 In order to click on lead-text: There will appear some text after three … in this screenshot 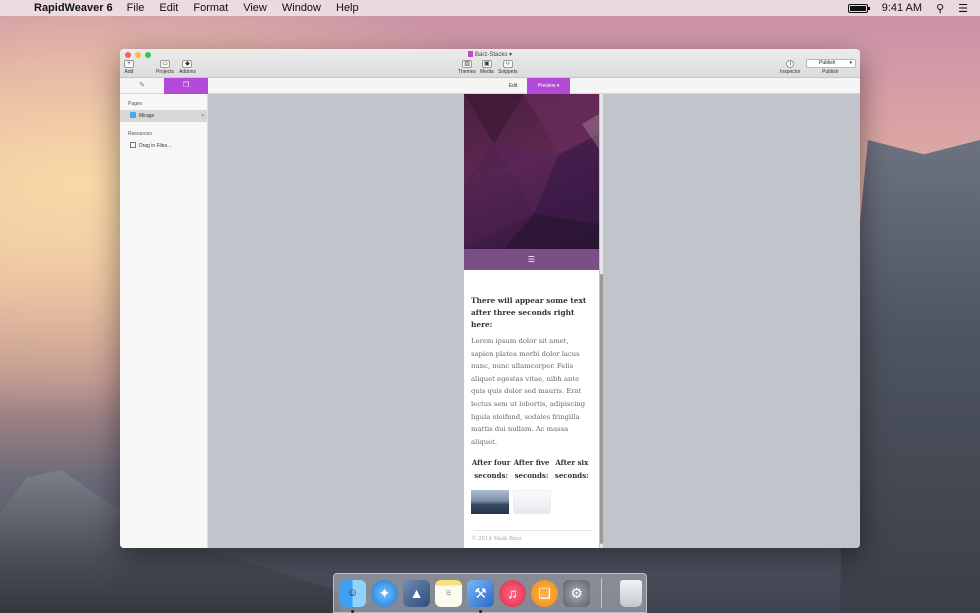, I will do `click(529, 312)`.